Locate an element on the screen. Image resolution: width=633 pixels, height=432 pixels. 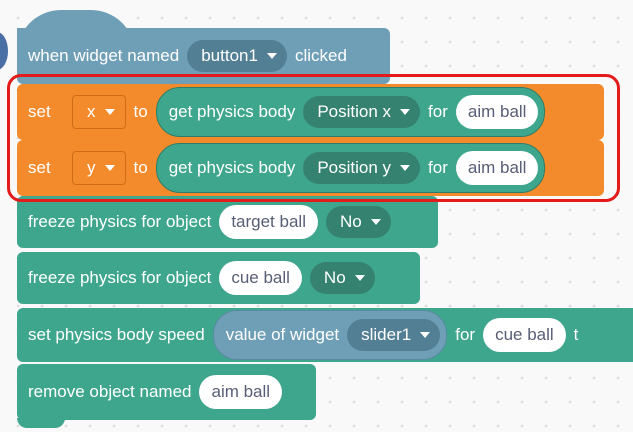
event-suffix-label: clicked is located at coordinates (320, 55).